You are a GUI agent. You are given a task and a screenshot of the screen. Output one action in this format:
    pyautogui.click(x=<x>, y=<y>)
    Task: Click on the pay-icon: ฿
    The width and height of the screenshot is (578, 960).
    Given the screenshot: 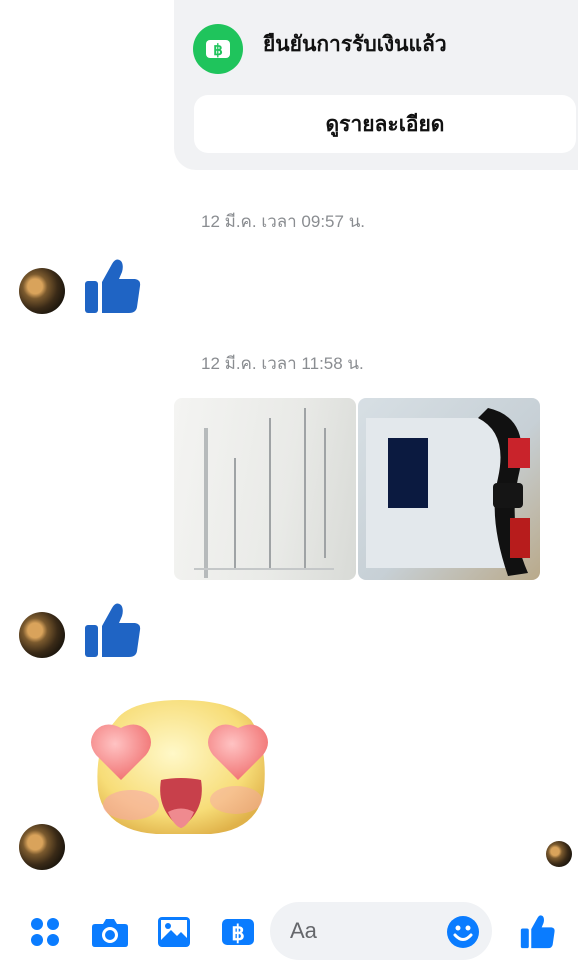 What is the action you would take?
    pyautogui.click(x=218, y=49)
    